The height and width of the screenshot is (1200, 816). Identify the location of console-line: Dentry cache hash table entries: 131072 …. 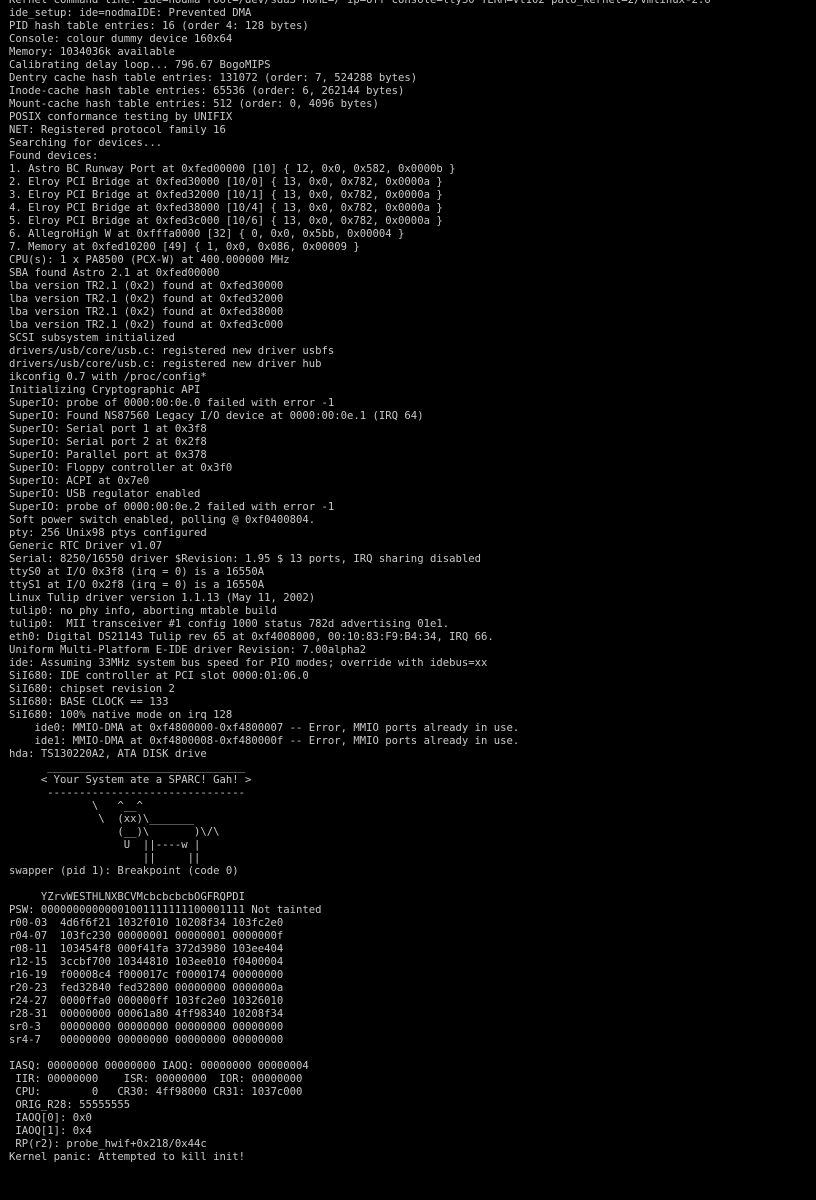
(213, 78).